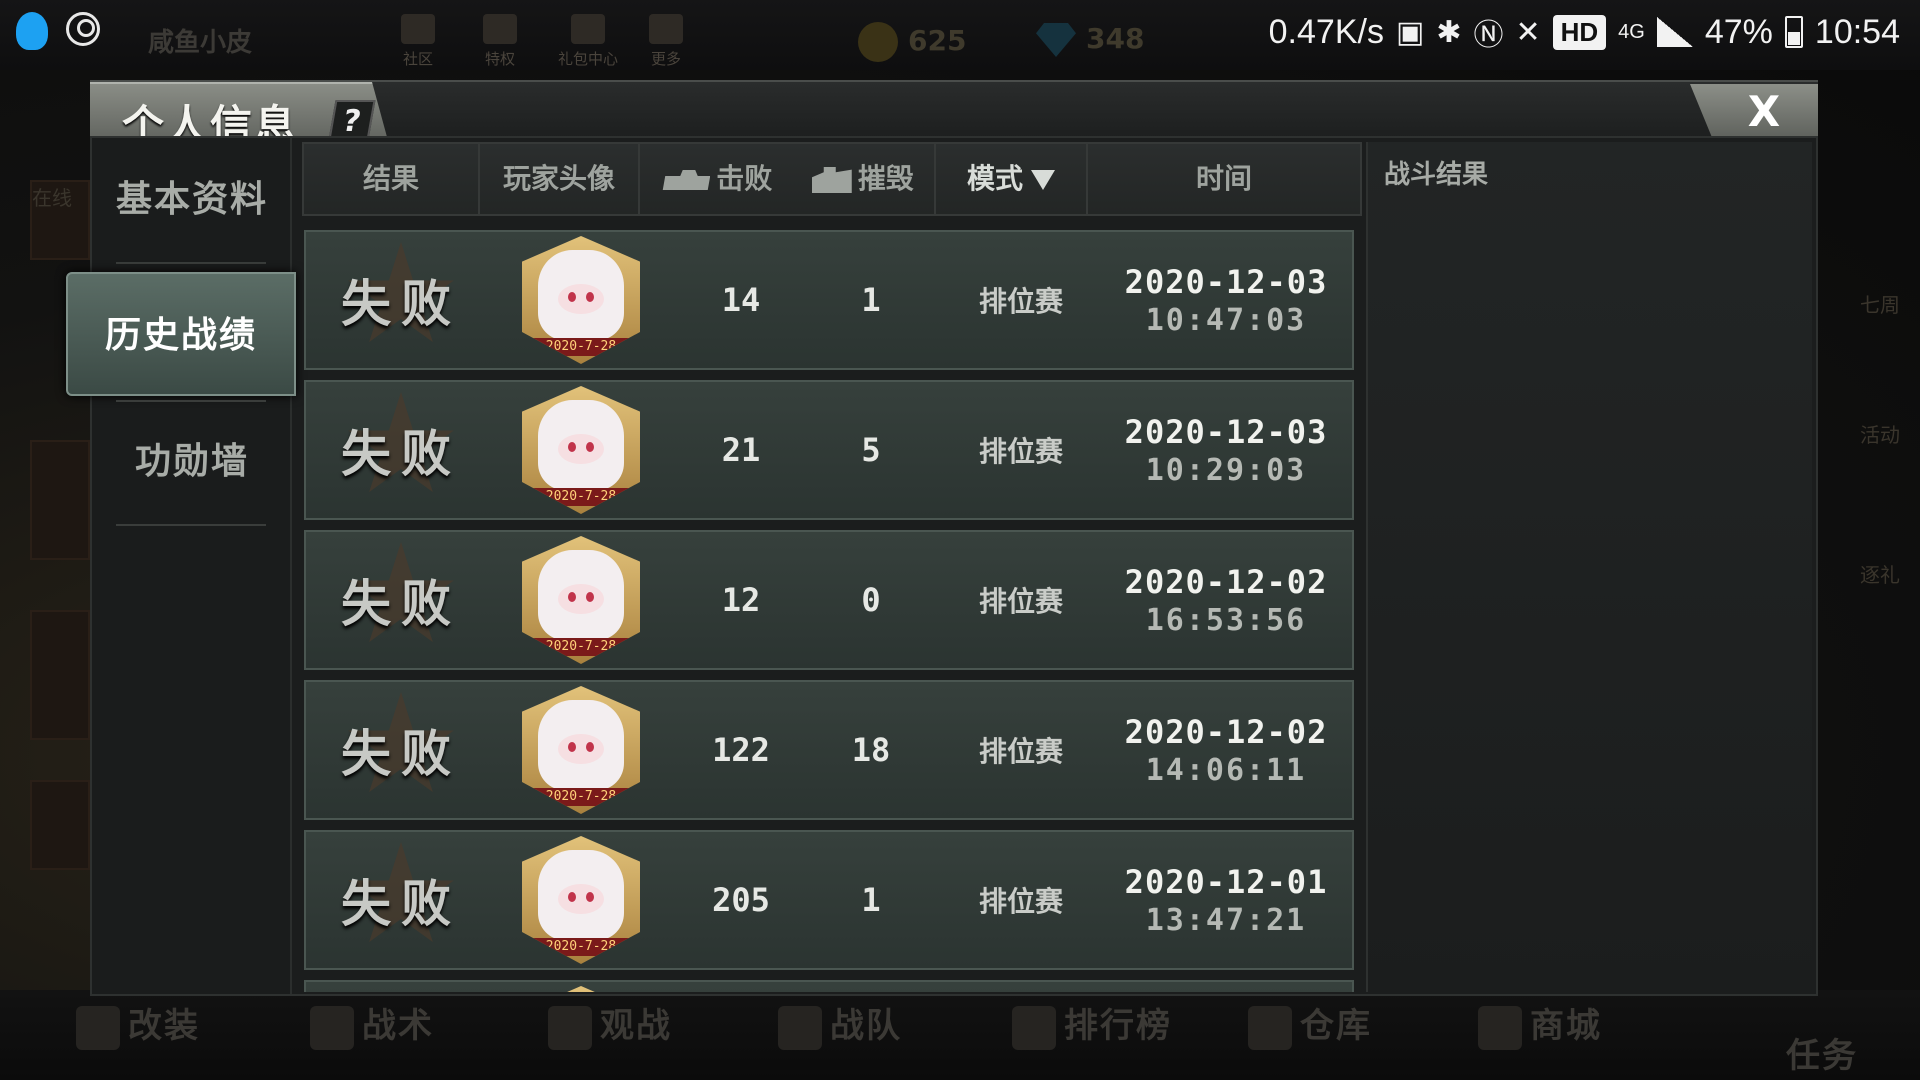  Describe the element at coordinates (1579, 32) in the screenshot. I see `hd-badge: HD` at that location.